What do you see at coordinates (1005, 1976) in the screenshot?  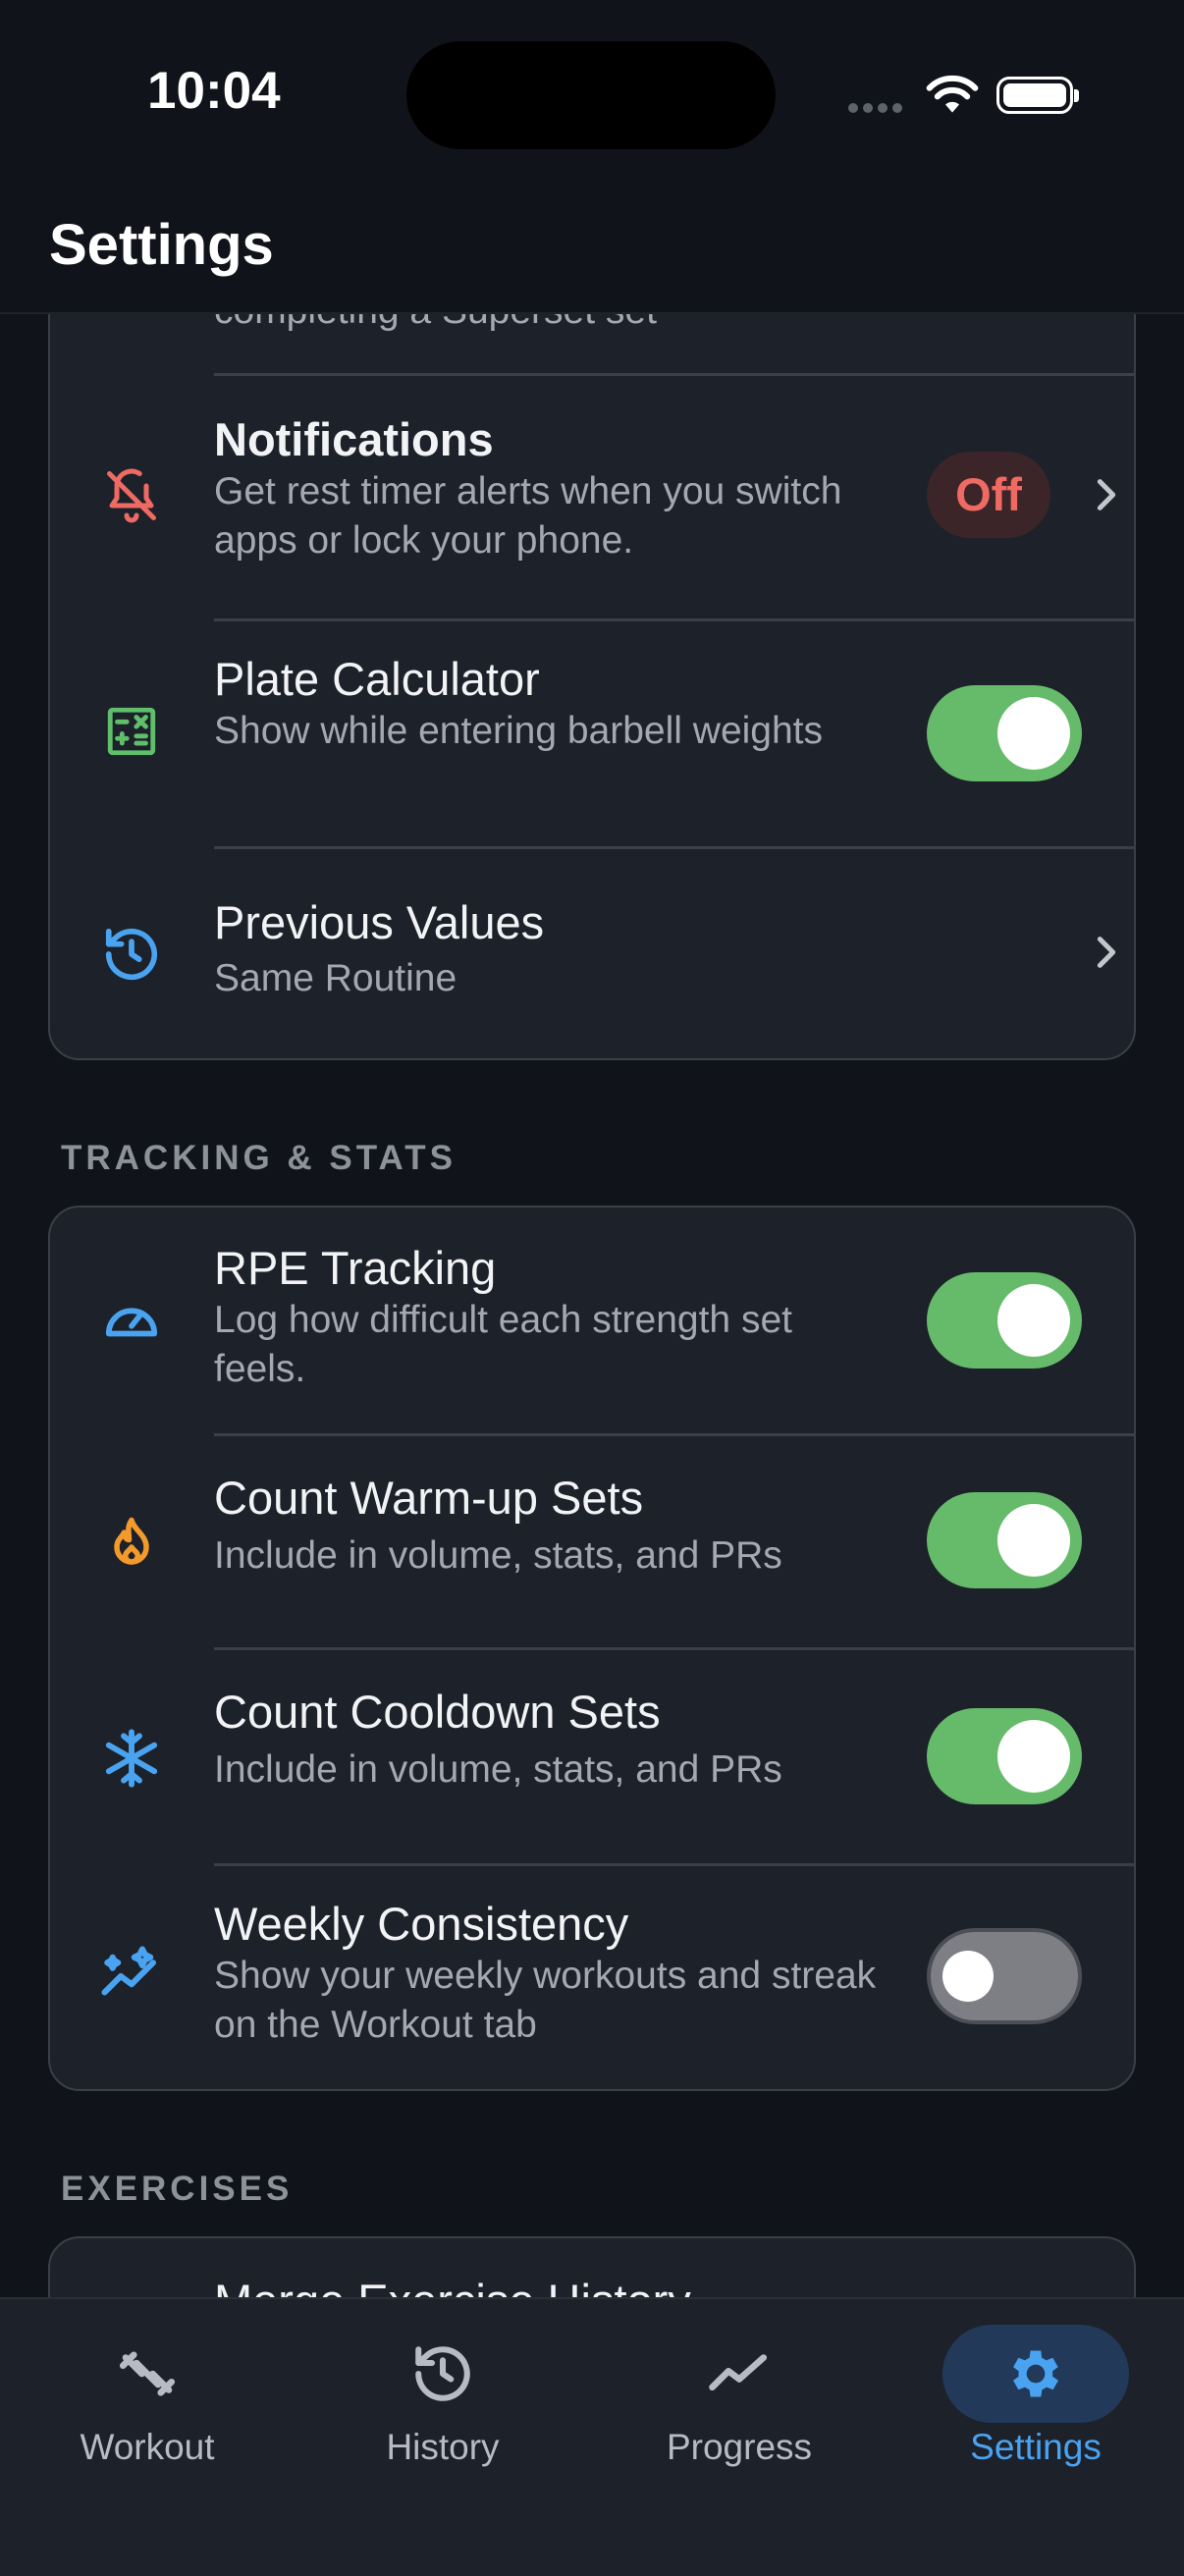 I see `weekly-consistency-toggle` at bounding box center [1005, 1976].